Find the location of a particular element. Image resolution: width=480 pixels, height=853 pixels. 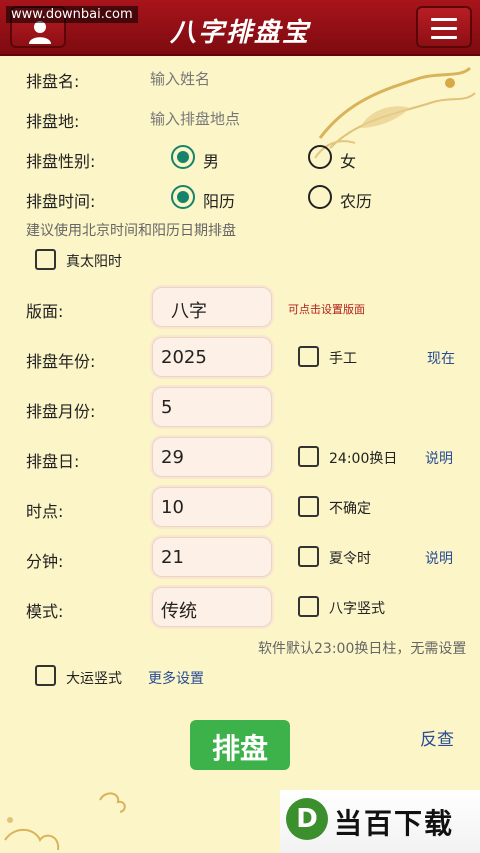

dayun-vertical-label: 大运竖式 is located at coordinates (94, 679).